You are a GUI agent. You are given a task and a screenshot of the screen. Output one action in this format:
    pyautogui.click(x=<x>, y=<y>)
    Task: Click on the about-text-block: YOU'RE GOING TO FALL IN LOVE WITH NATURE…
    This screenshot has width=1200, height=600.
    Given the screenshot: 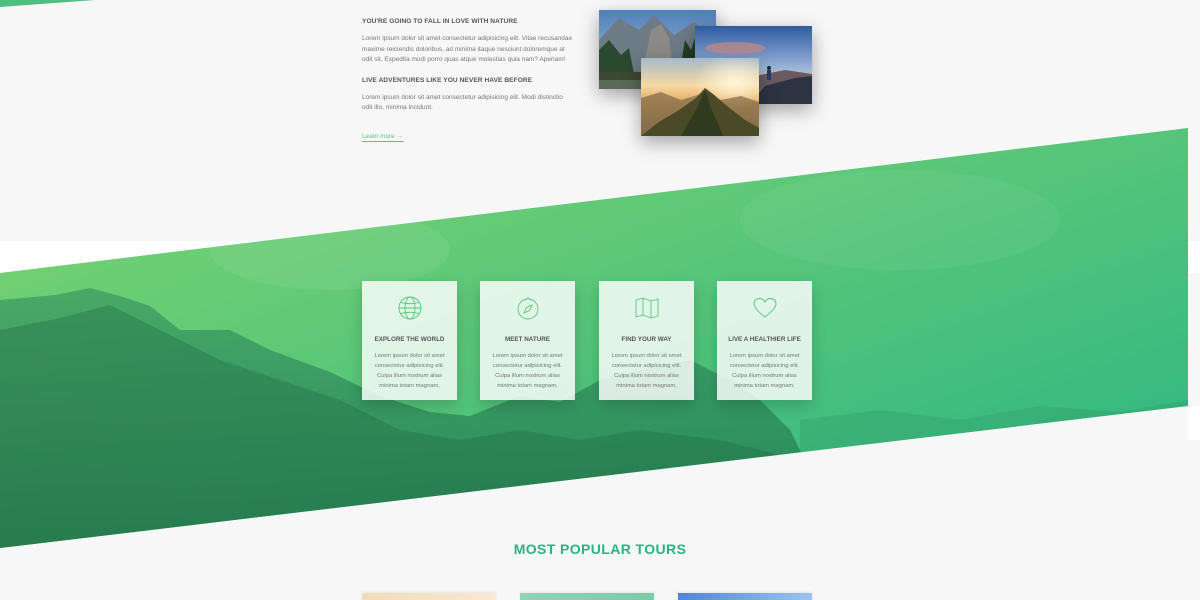 What is the action you would take?
    pyautogui.click(x=468, y=80)
    